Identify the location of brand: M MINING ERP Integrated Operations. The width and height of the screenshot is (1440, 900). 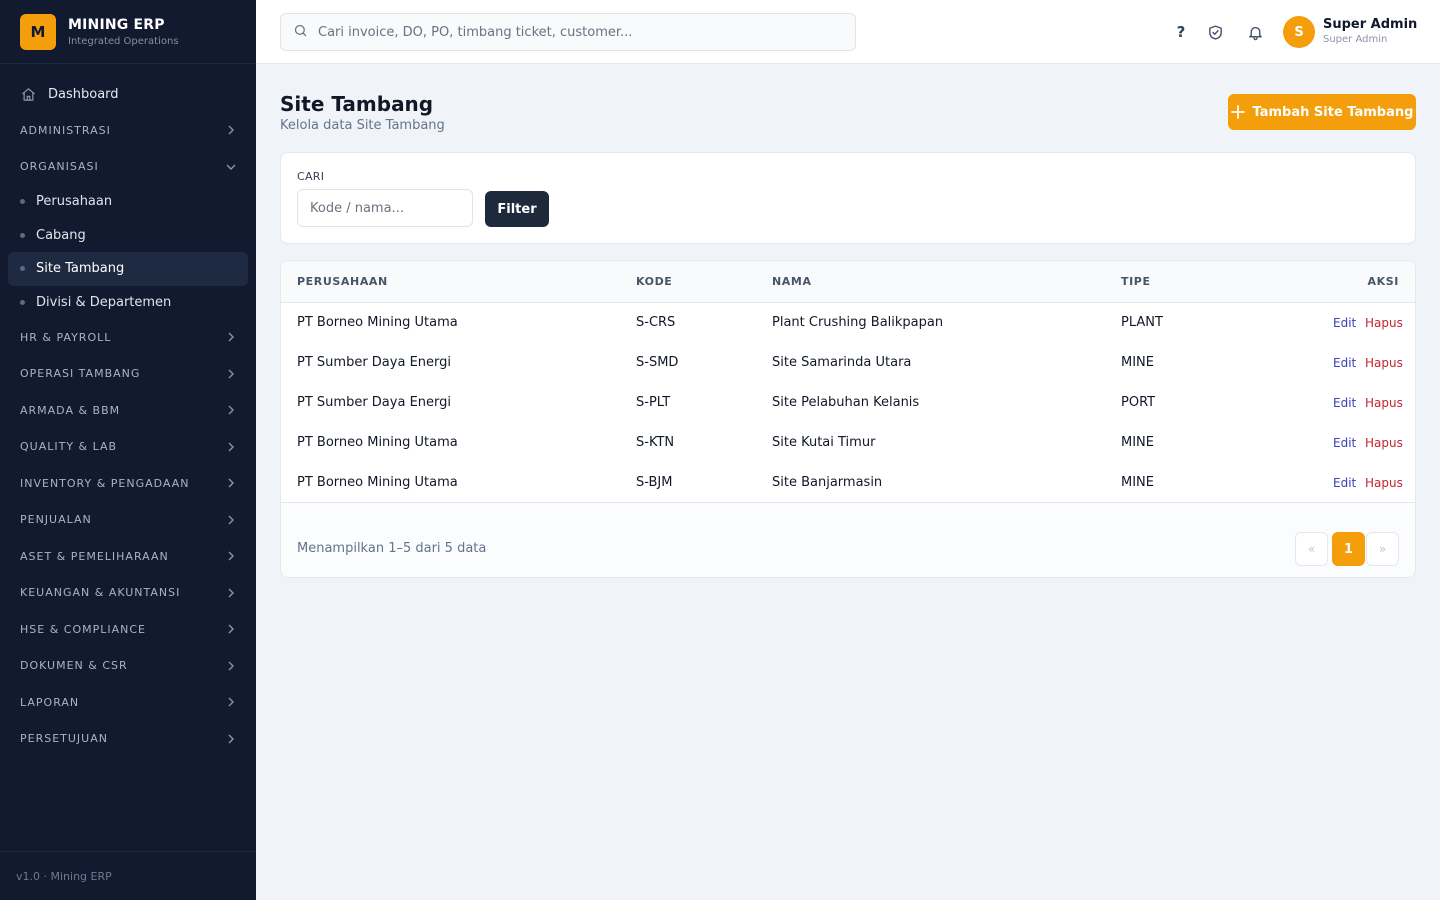
(128, 32).